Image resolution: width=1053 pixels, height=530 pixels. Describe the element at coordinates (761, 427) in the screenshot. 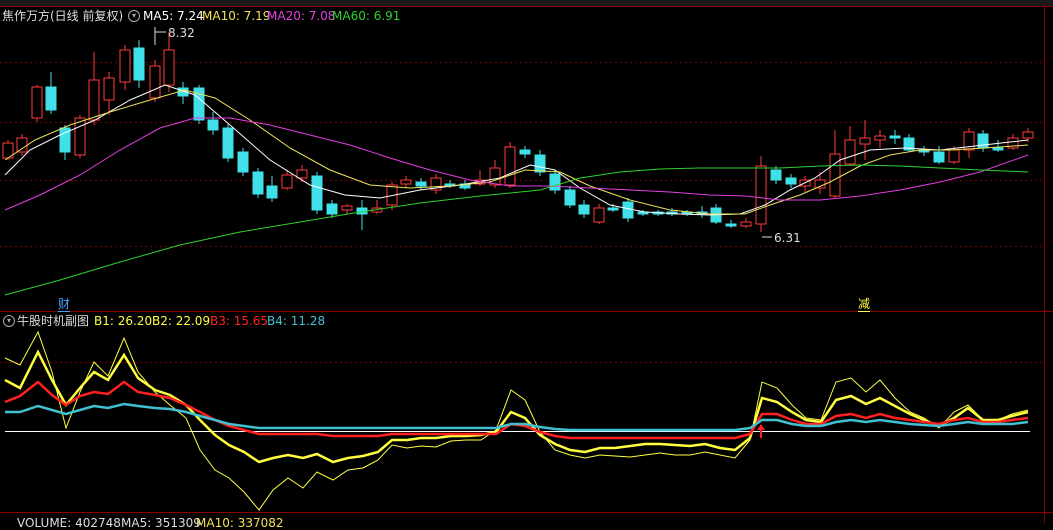

I see `buy-signal-arrow` at that location.